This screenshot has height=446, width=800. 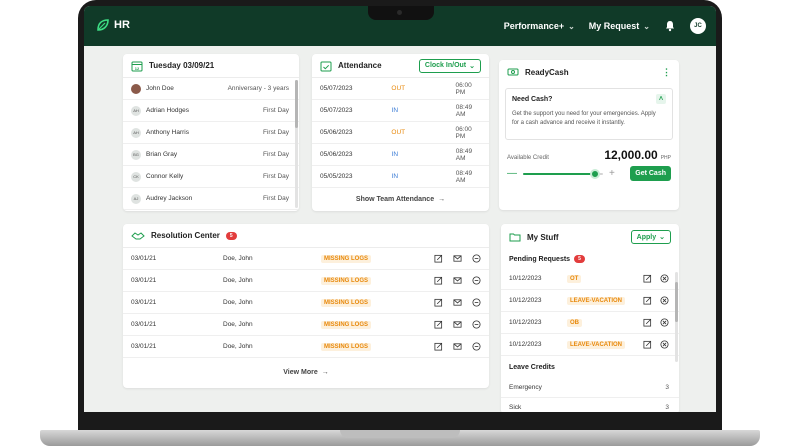 I want to click on nav-performance: Performance+ ⌄, so click(x=539, y=26).